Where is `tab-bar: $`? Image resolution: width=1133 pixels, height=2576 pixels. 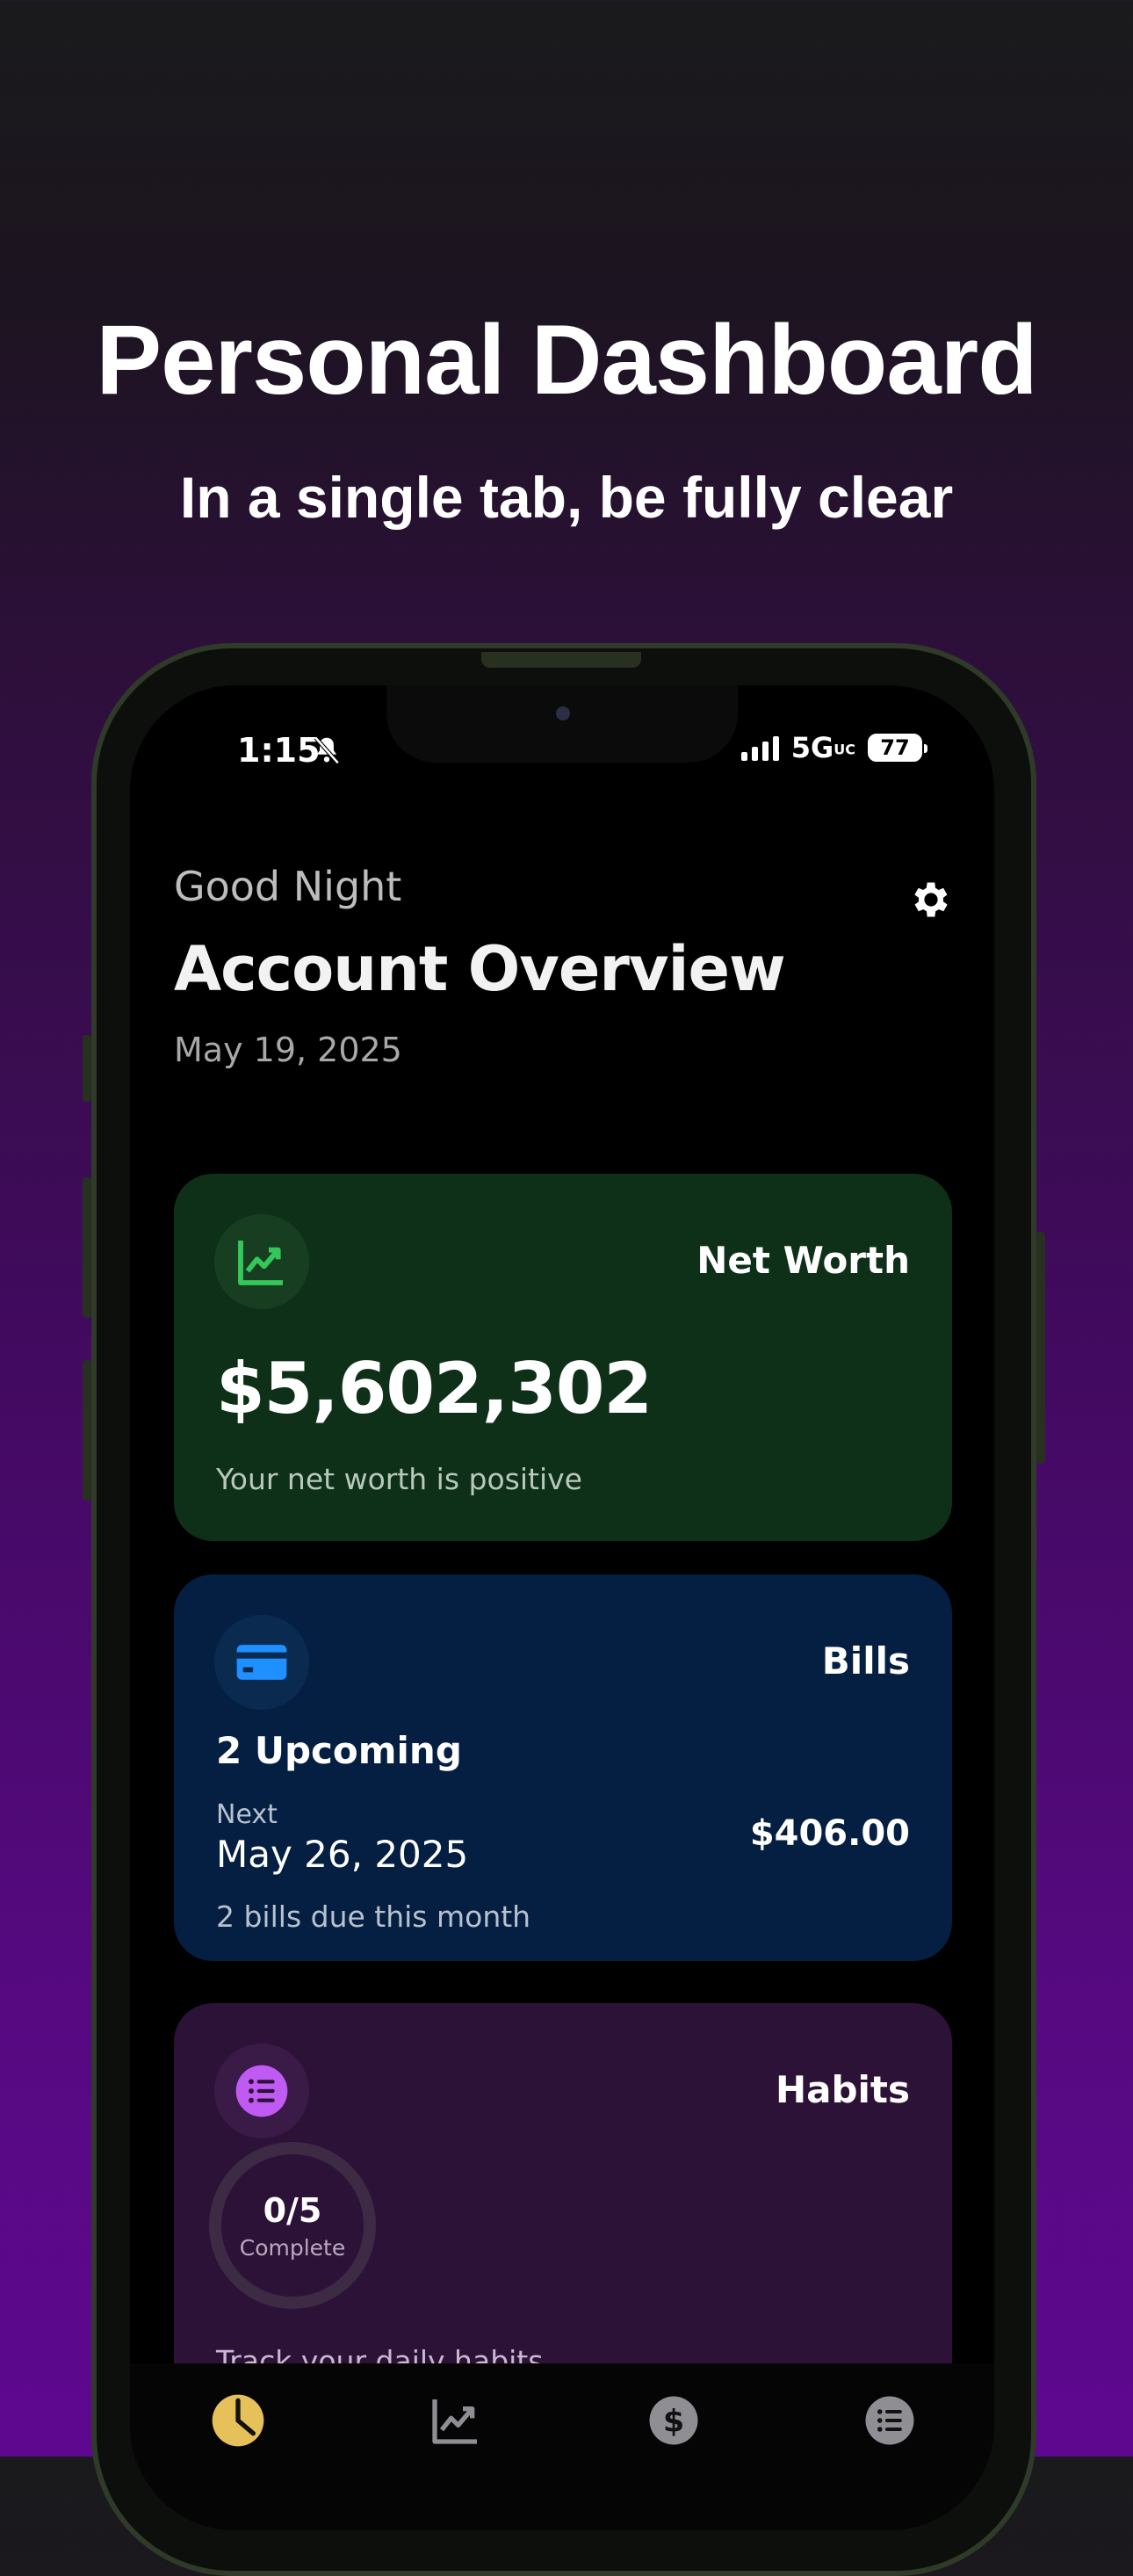 tab-bar: $ is located at coordinates (562, 2446).